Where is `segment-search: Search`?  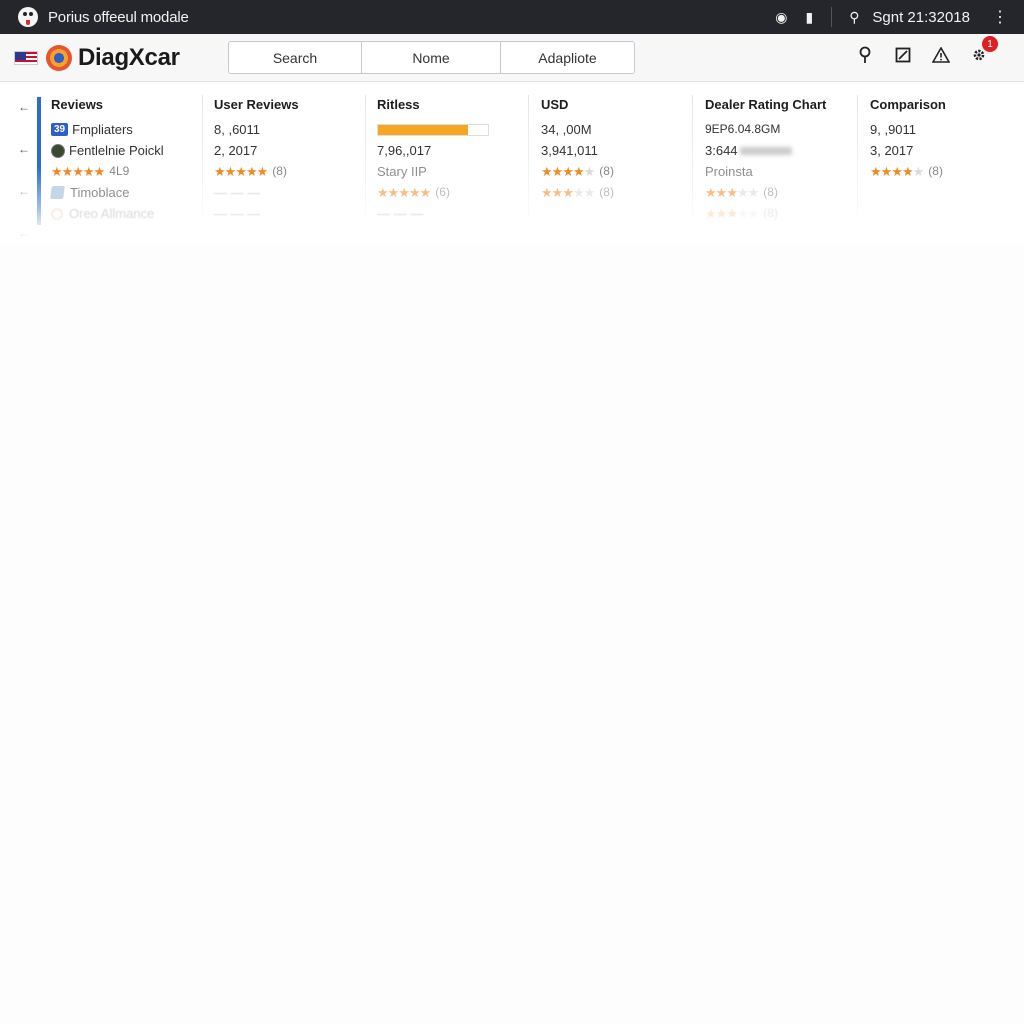
segment-search: Search is located at coordinates (295, 57).